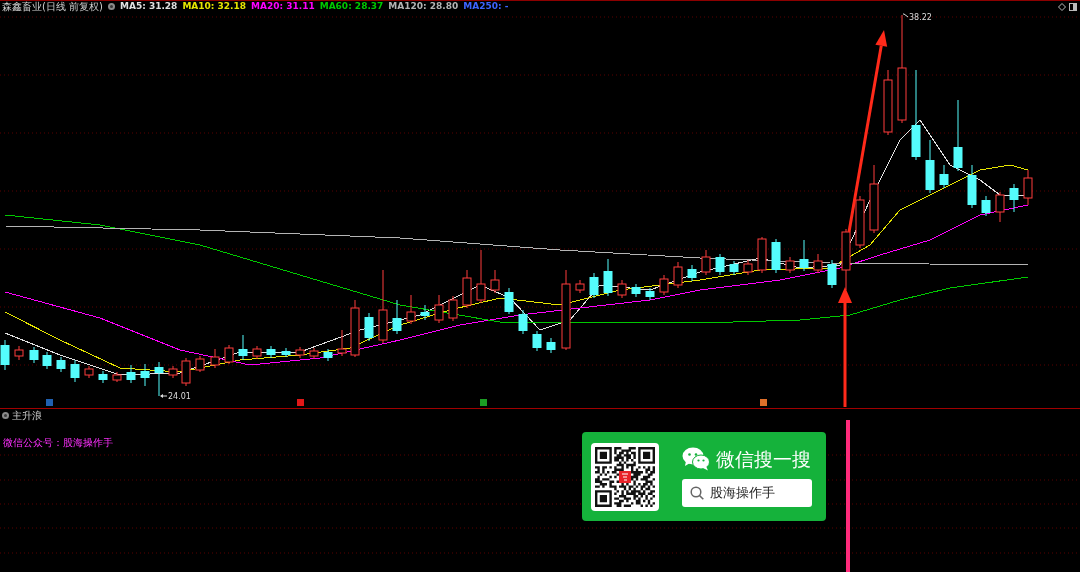 The height and width of the screenshot is (572, 1080). I want to click on moving-average-label: MA10: 32.18, so click(214, 6).